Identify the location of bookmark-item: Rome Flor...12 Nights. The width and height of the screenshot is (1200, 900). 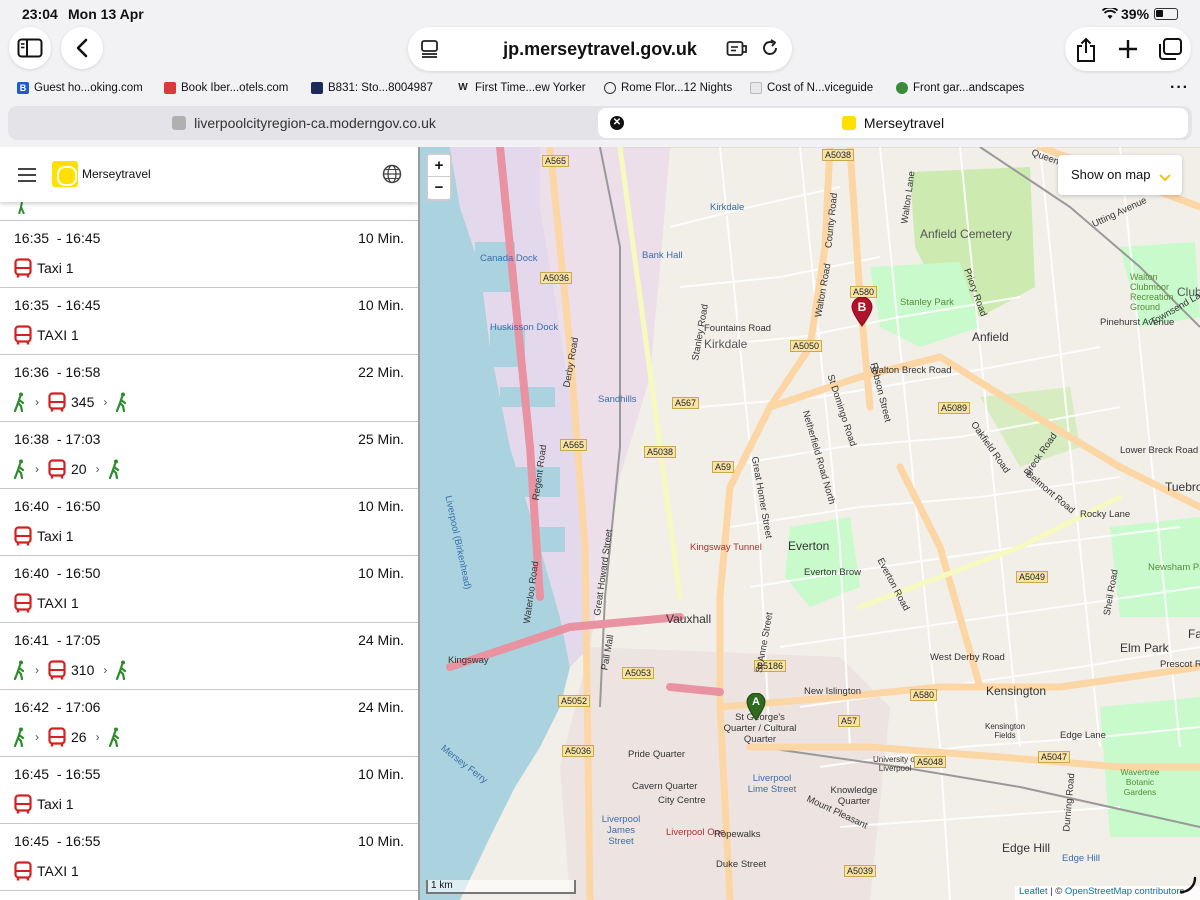
(668, 88).